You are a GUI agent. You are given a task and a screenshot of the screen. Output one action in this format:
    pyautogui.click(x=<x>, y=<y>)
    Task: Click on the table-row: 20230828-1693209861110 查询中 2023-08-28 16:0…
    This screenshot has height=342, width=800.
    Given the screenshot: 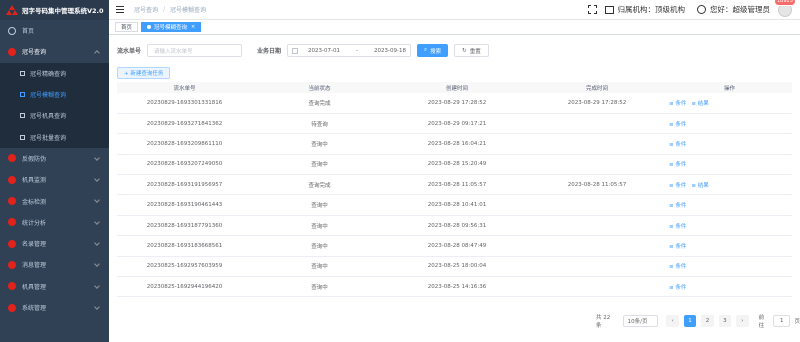 What is the action you would take?
    pyautogui.click(x=454, y=144)
    